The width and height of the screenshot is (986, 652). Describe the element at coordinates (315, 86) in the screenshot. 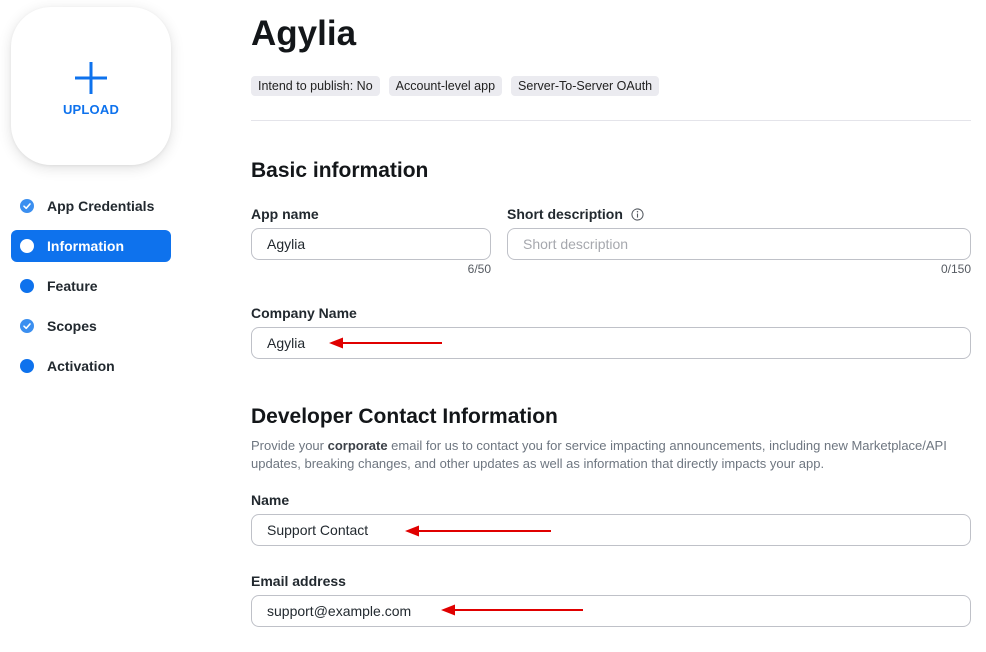

I see `tag-publish: Intend to publish: No` at that location.